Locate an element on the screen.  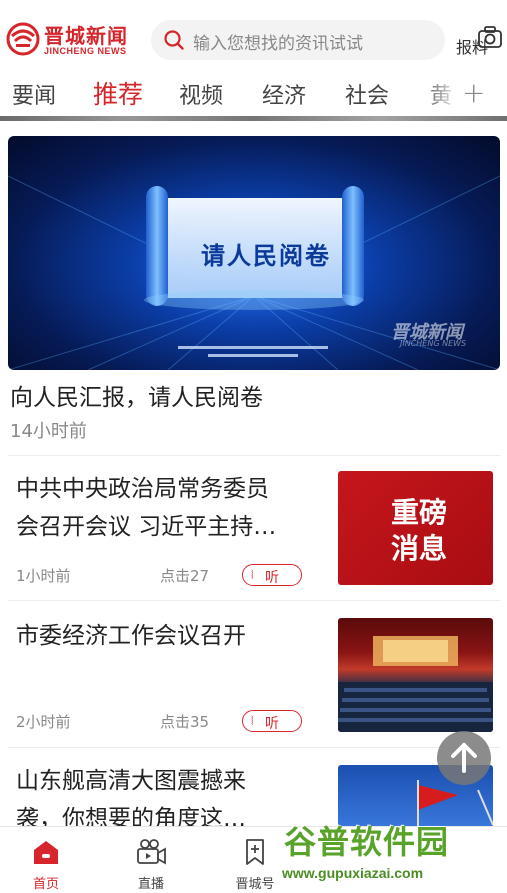
article-time: 1小时前 is located at coordinates (43, 576).